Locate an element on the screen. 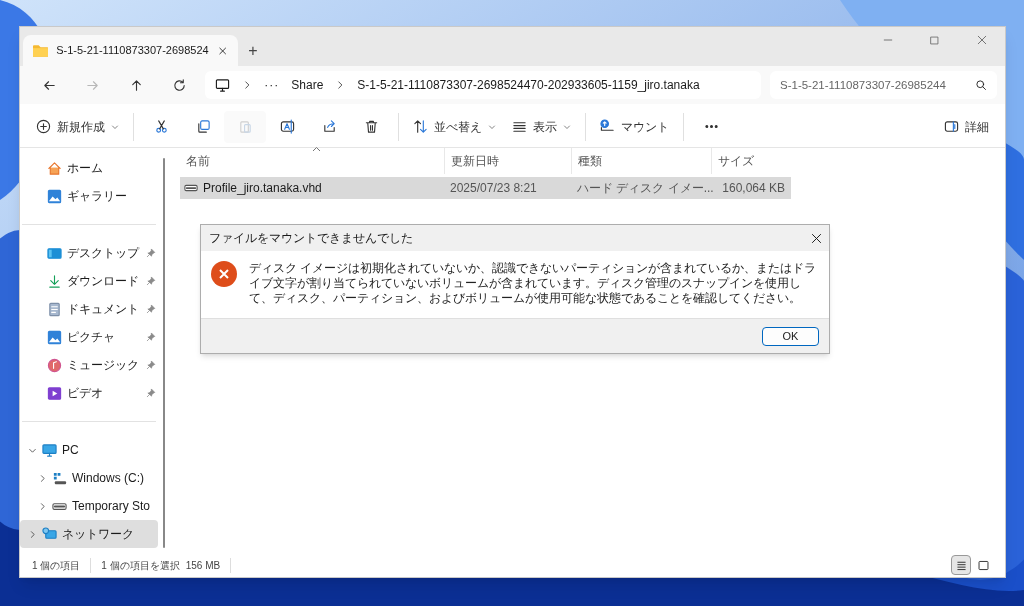  close-icon is located at coordinates (816, 238).